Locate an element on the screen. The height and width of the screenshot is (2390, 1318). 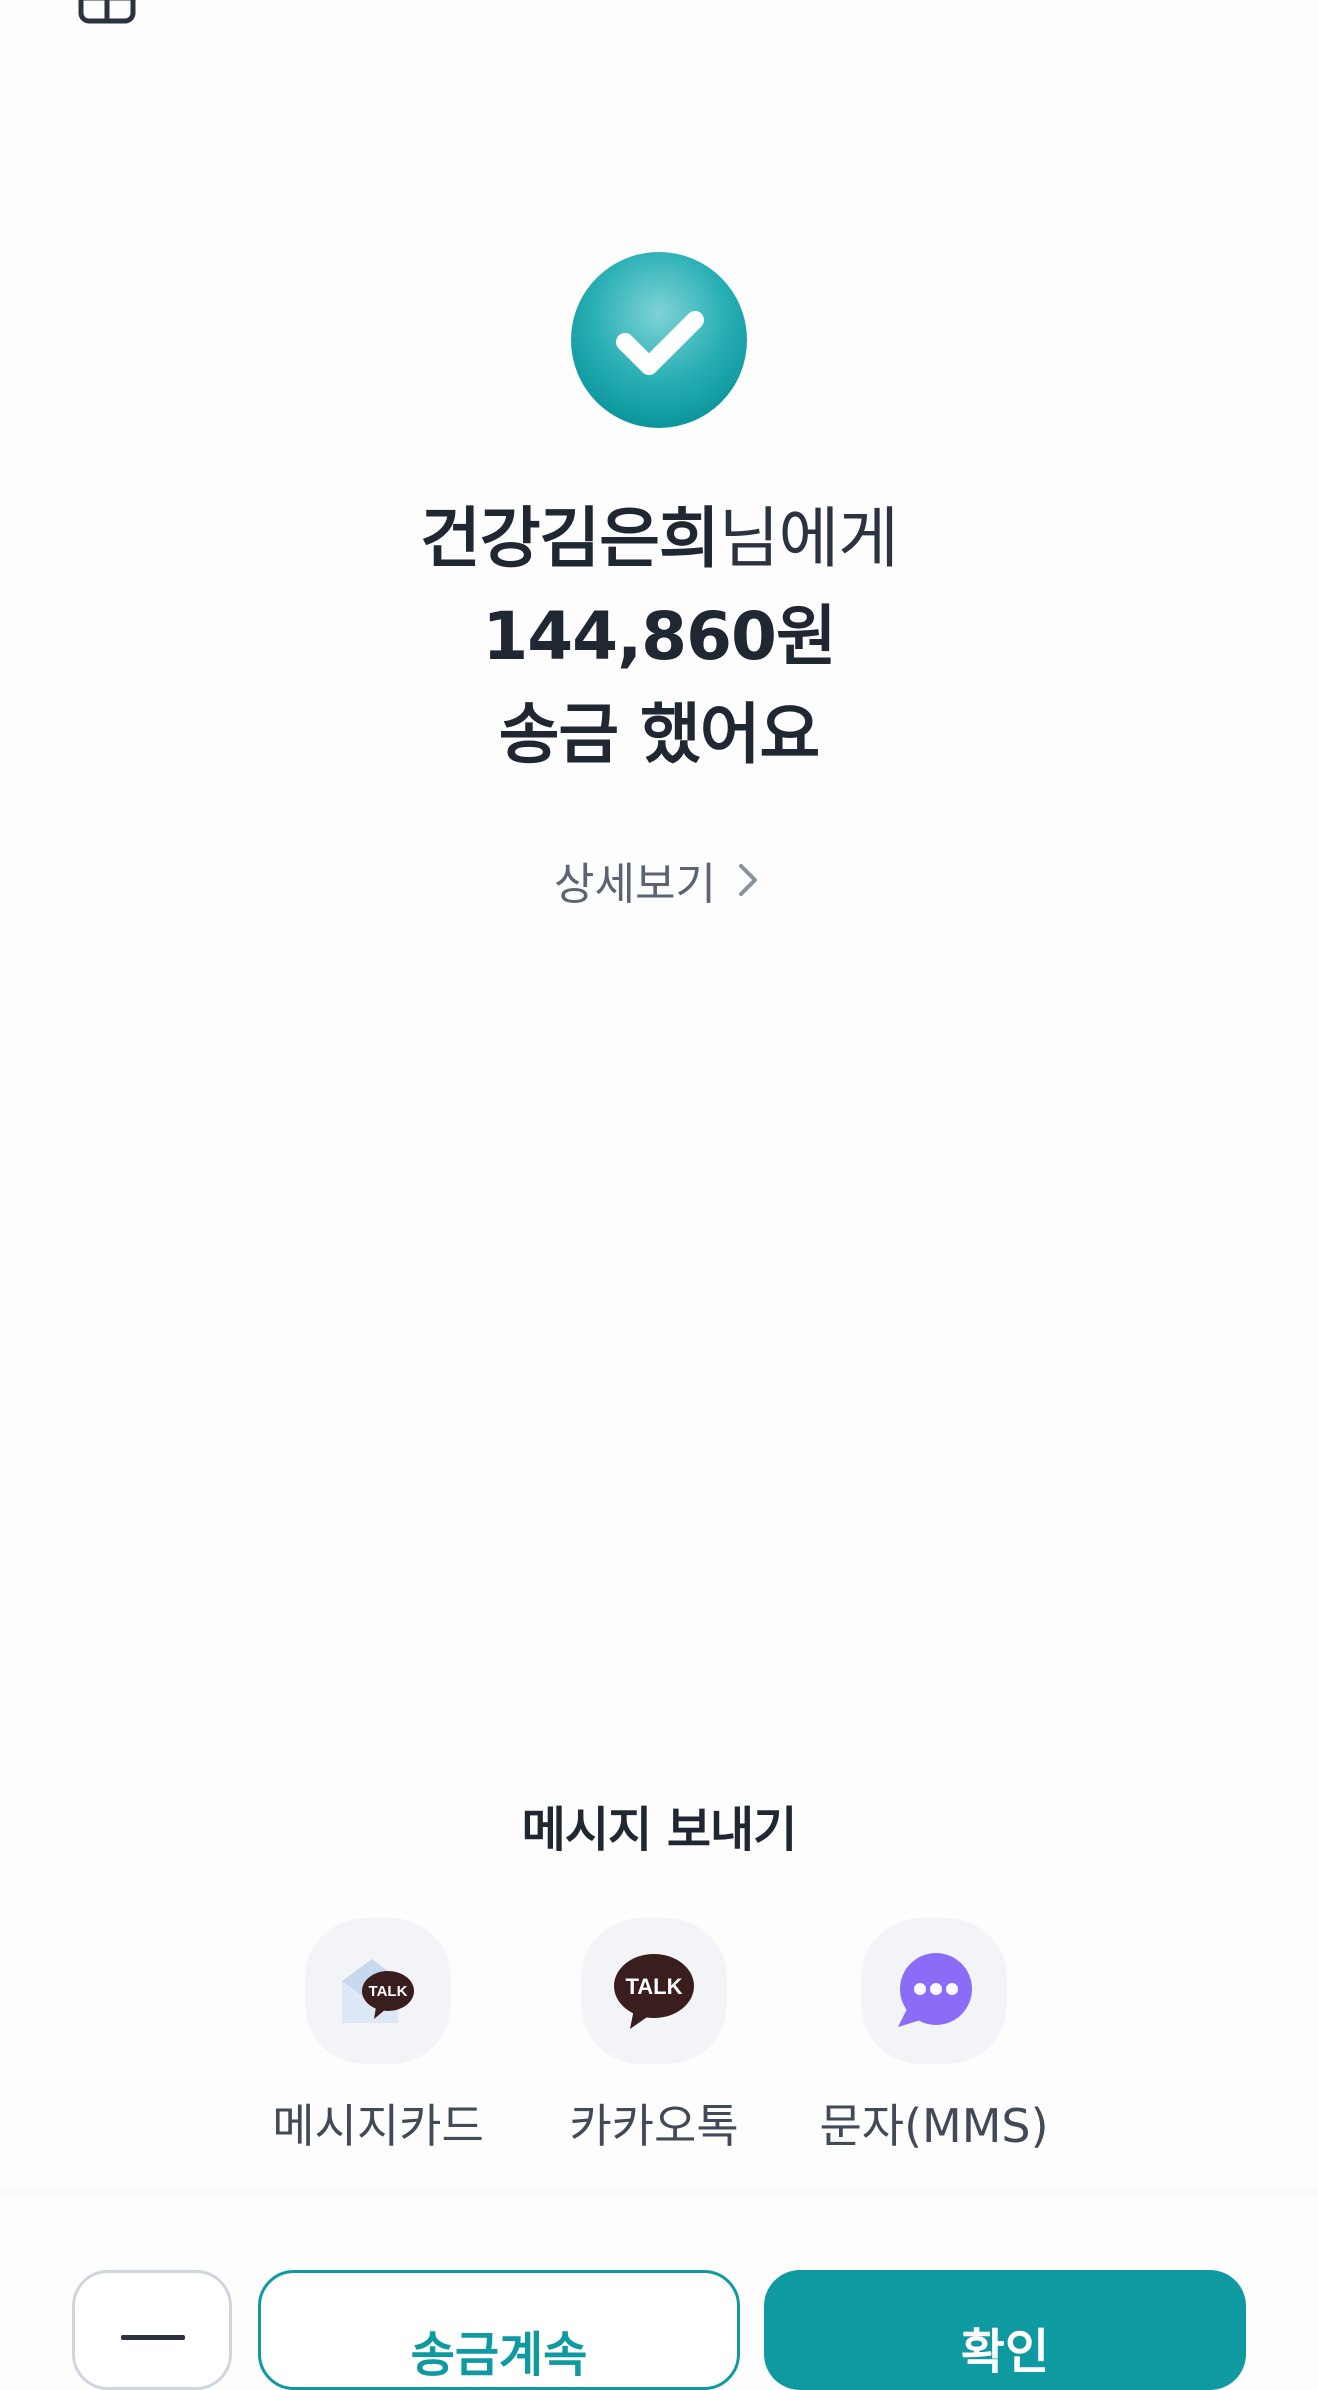
transfer-amount: 144,860원 is located at coordinates (659, 636).